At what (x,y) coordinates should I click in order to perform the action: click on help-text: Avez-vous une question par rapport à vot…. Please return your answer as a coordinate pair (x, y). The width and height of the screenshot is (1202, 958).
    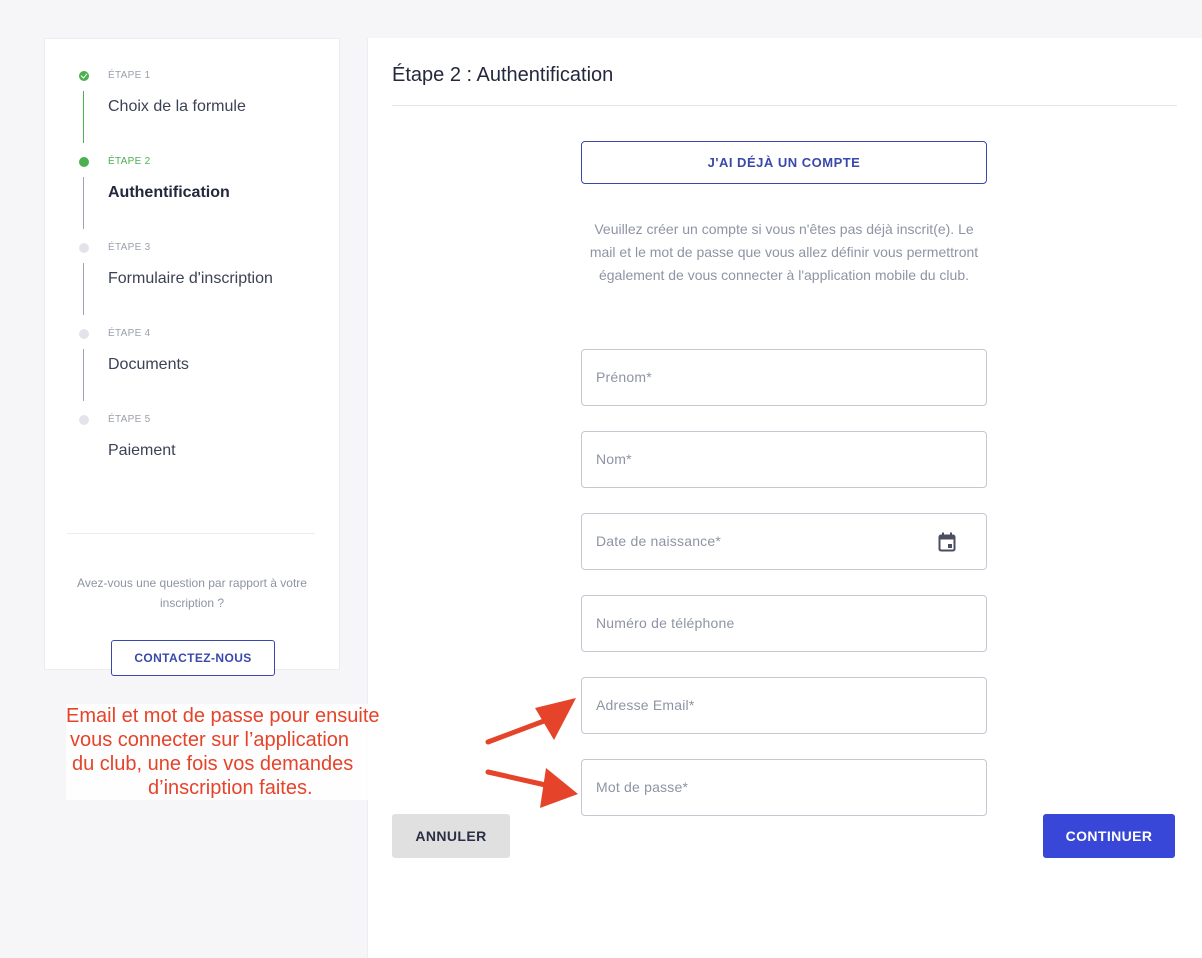
    Looking at the image, I should click on (192, 593).